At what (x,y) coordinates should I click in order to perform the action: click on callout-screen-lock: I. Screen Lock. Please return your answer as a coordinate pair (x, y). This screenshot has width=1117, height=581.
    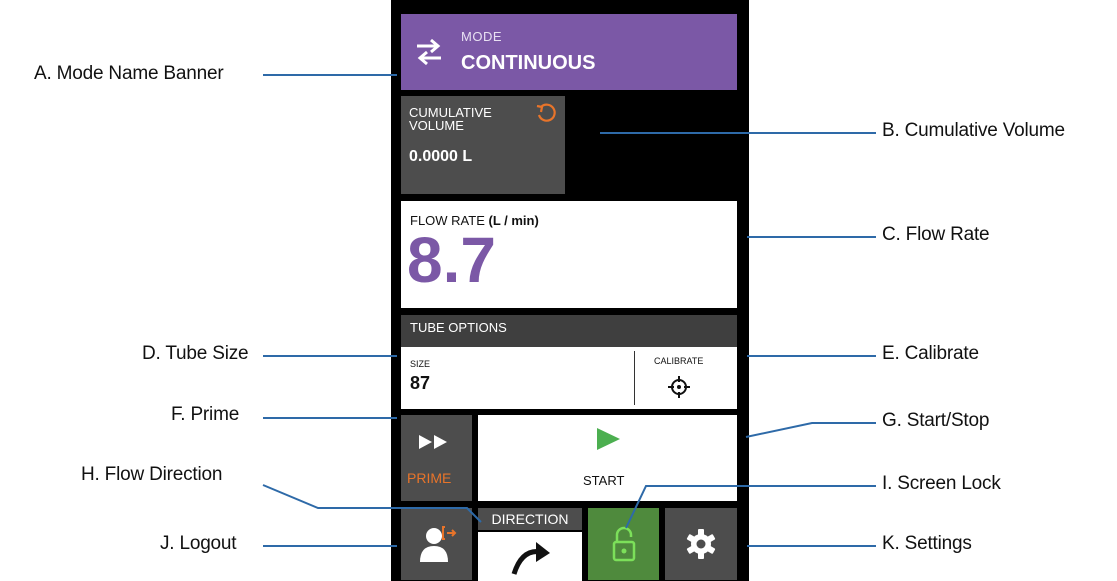
    Looking at the image, I should click on (941, 483).